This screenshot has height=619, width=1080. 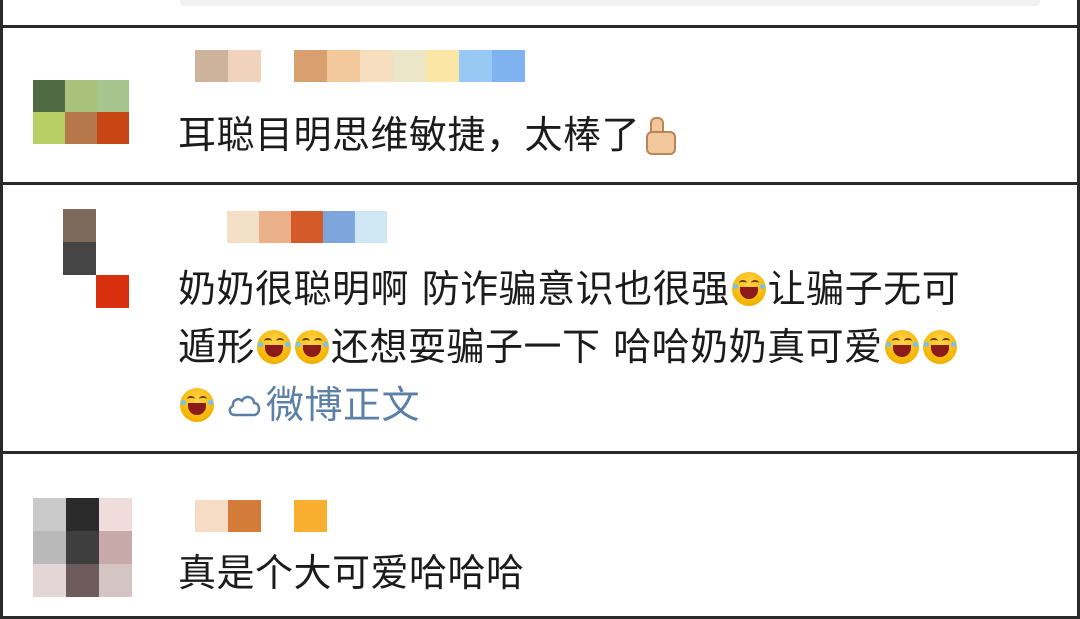 I want to click on previous-comment-edge, so click(x=610, y=3).